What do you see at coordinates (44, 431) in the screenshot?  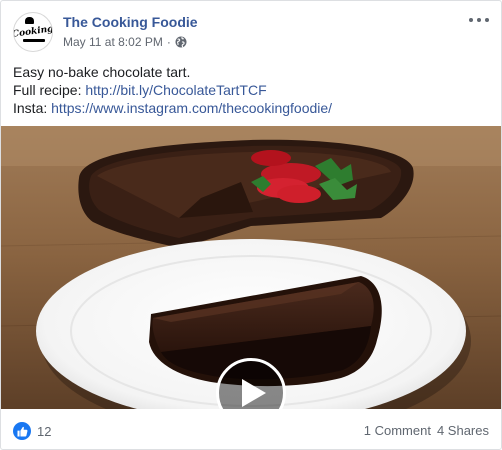 I see `reaction-count: 12` at bounding box center [44, 431].